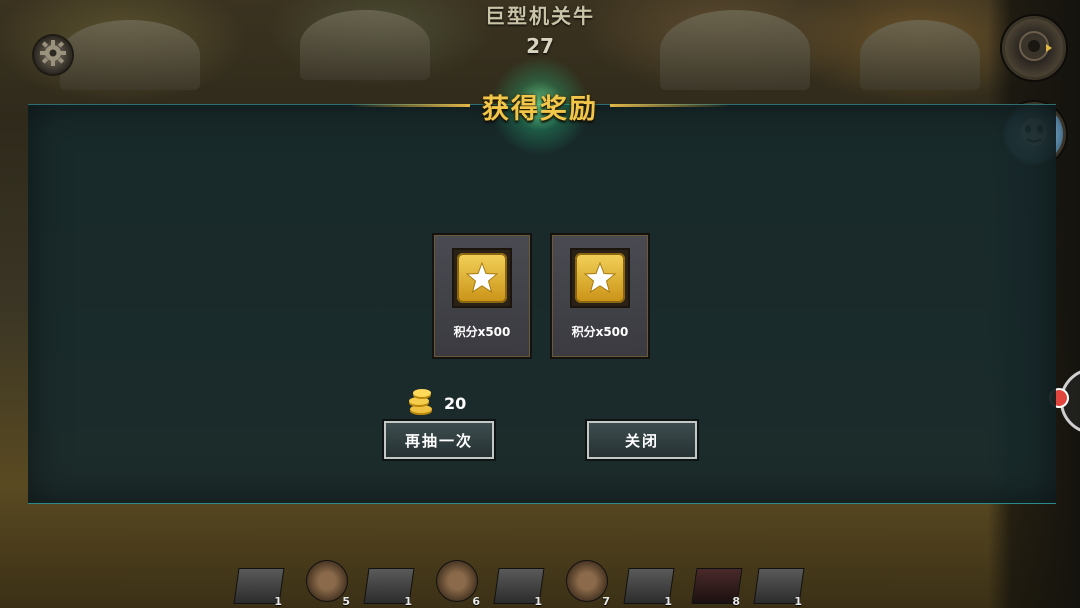 This screenshot has width=1080, height=608. Describe the element at coordinates (437, 403) in the screenshot. I see `draw-cost: 20` at that location.